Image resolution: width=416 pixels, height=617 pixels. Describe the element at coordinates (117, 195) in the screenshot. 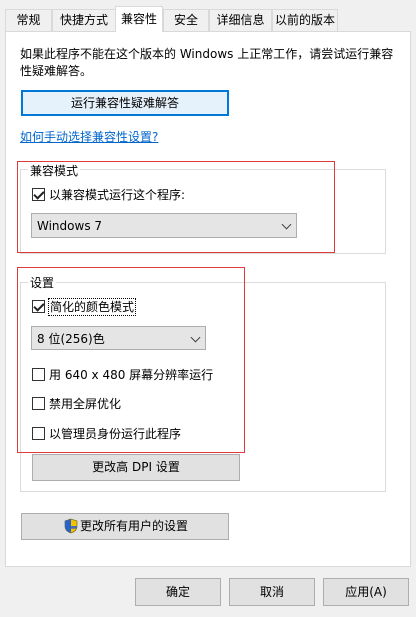

I see `compat-mode-checkbox-label: 以兼容模式运行这个程序:` at that location.